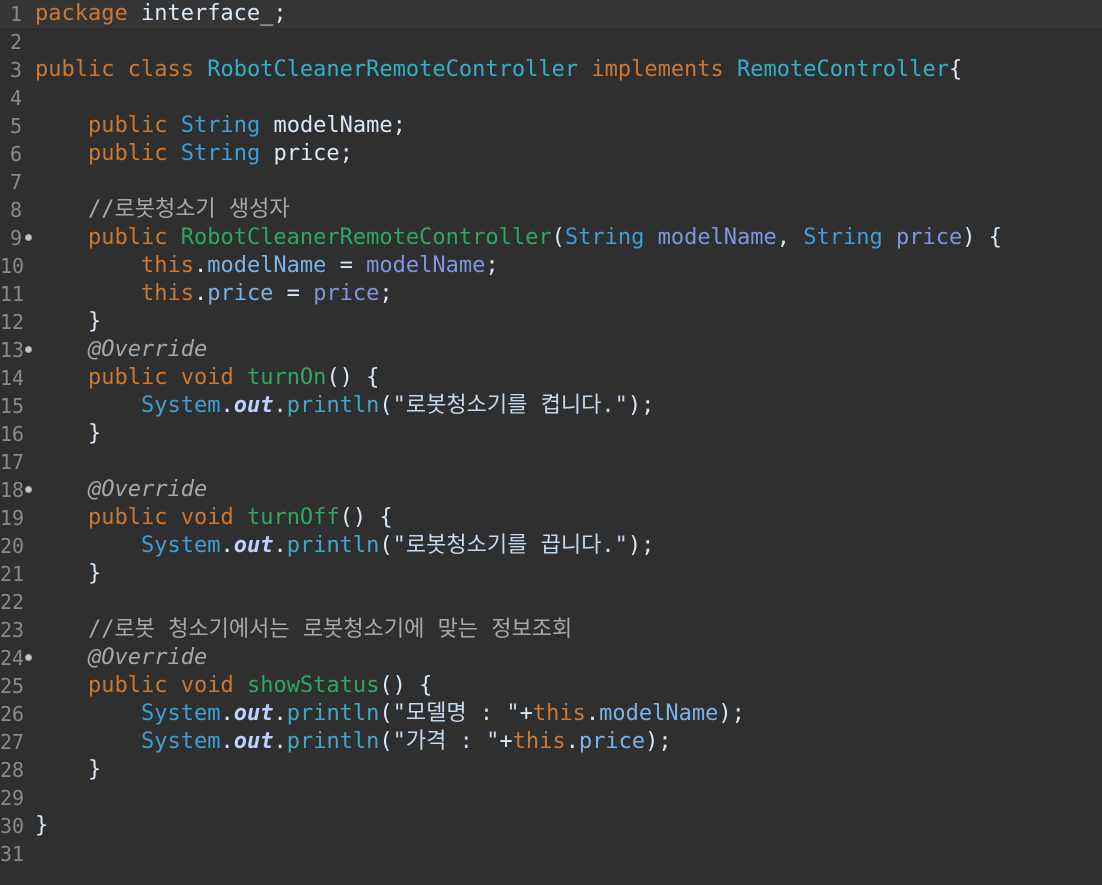 This screenshot has height=885, width=1102. Describe the element at coordinates (551, 14) in the screenshot. I see `code-line: 1 package interface_;` at that location.